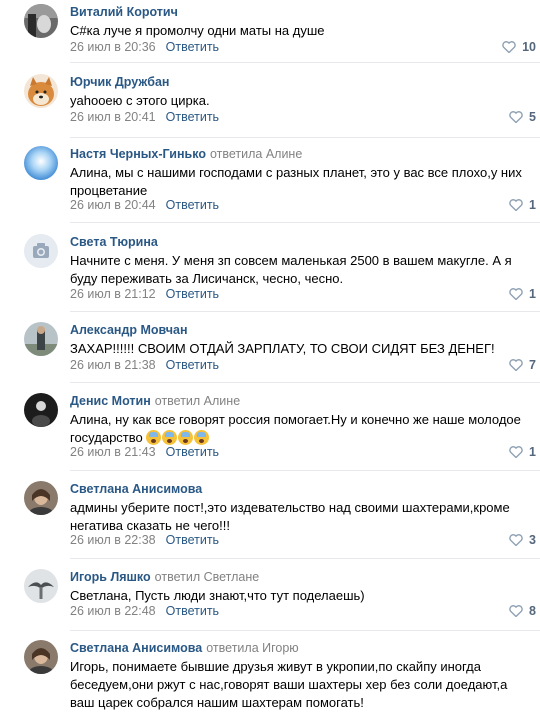 This screenshot has height=713, width=540. What do you see at coordinates (532, 365) in the screenshot?
I see `like-count: 7` at bounding box center [532, 365].